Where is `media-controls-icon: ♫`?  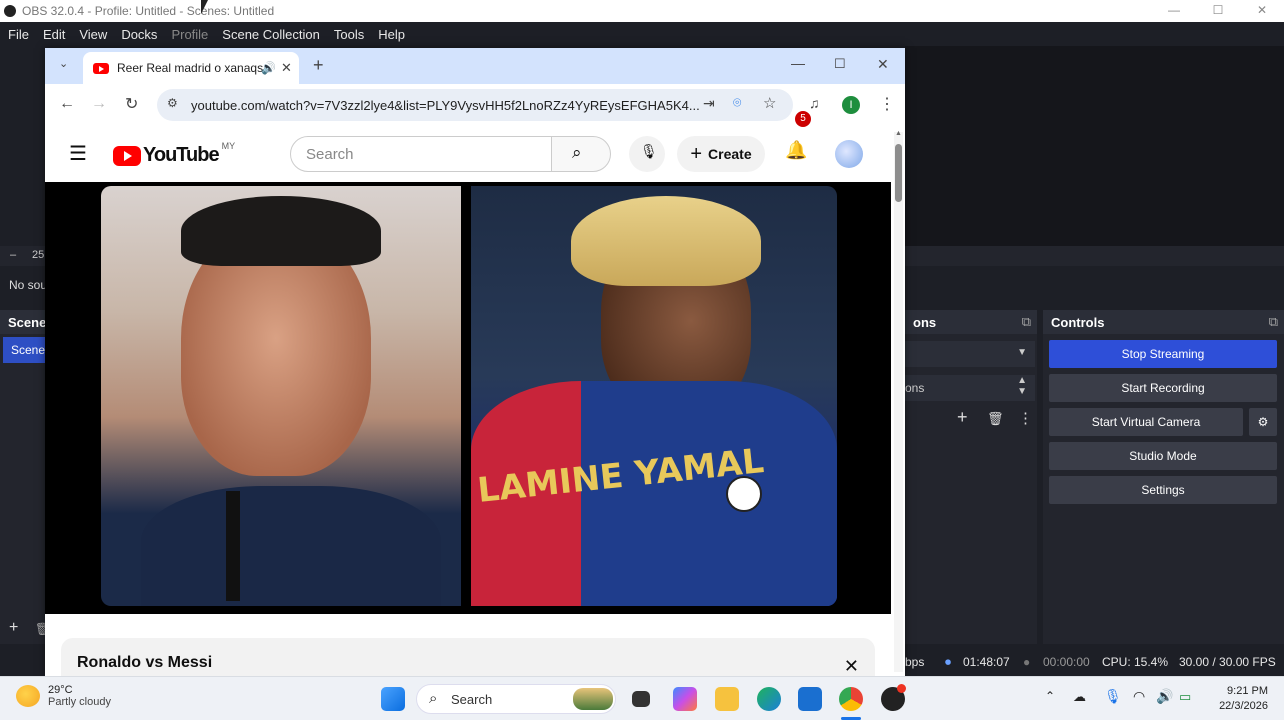
media-controls-icon: ♫ is located at coordinates (814, 103).